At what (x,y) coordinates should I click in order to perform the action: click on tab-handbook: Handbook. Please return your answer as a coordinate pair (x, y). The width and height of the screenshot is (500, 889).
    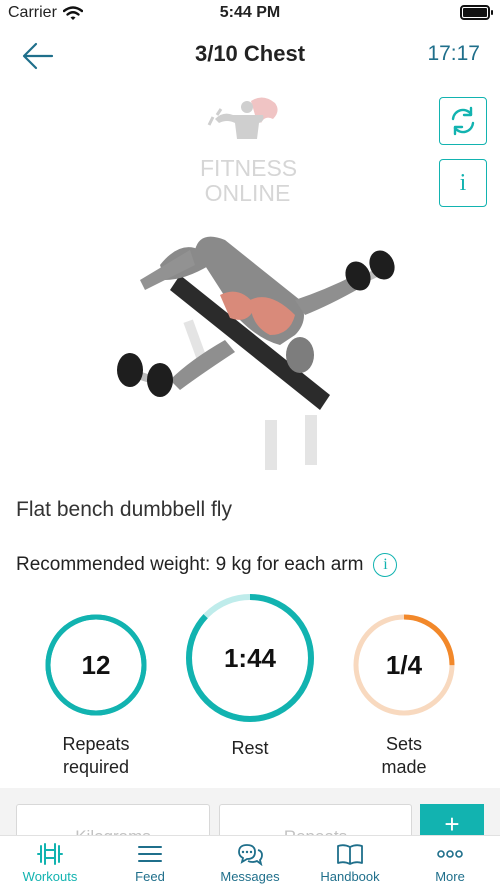
    Looking at the image, I should click on (350, 862).